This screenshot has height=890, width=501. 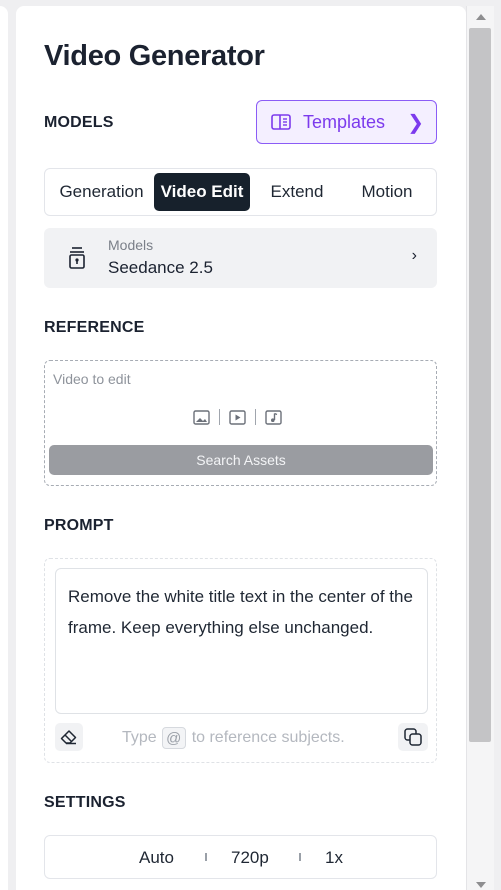 I want to click on chevron-right-icon: ❯, so click(x=415, y=122).